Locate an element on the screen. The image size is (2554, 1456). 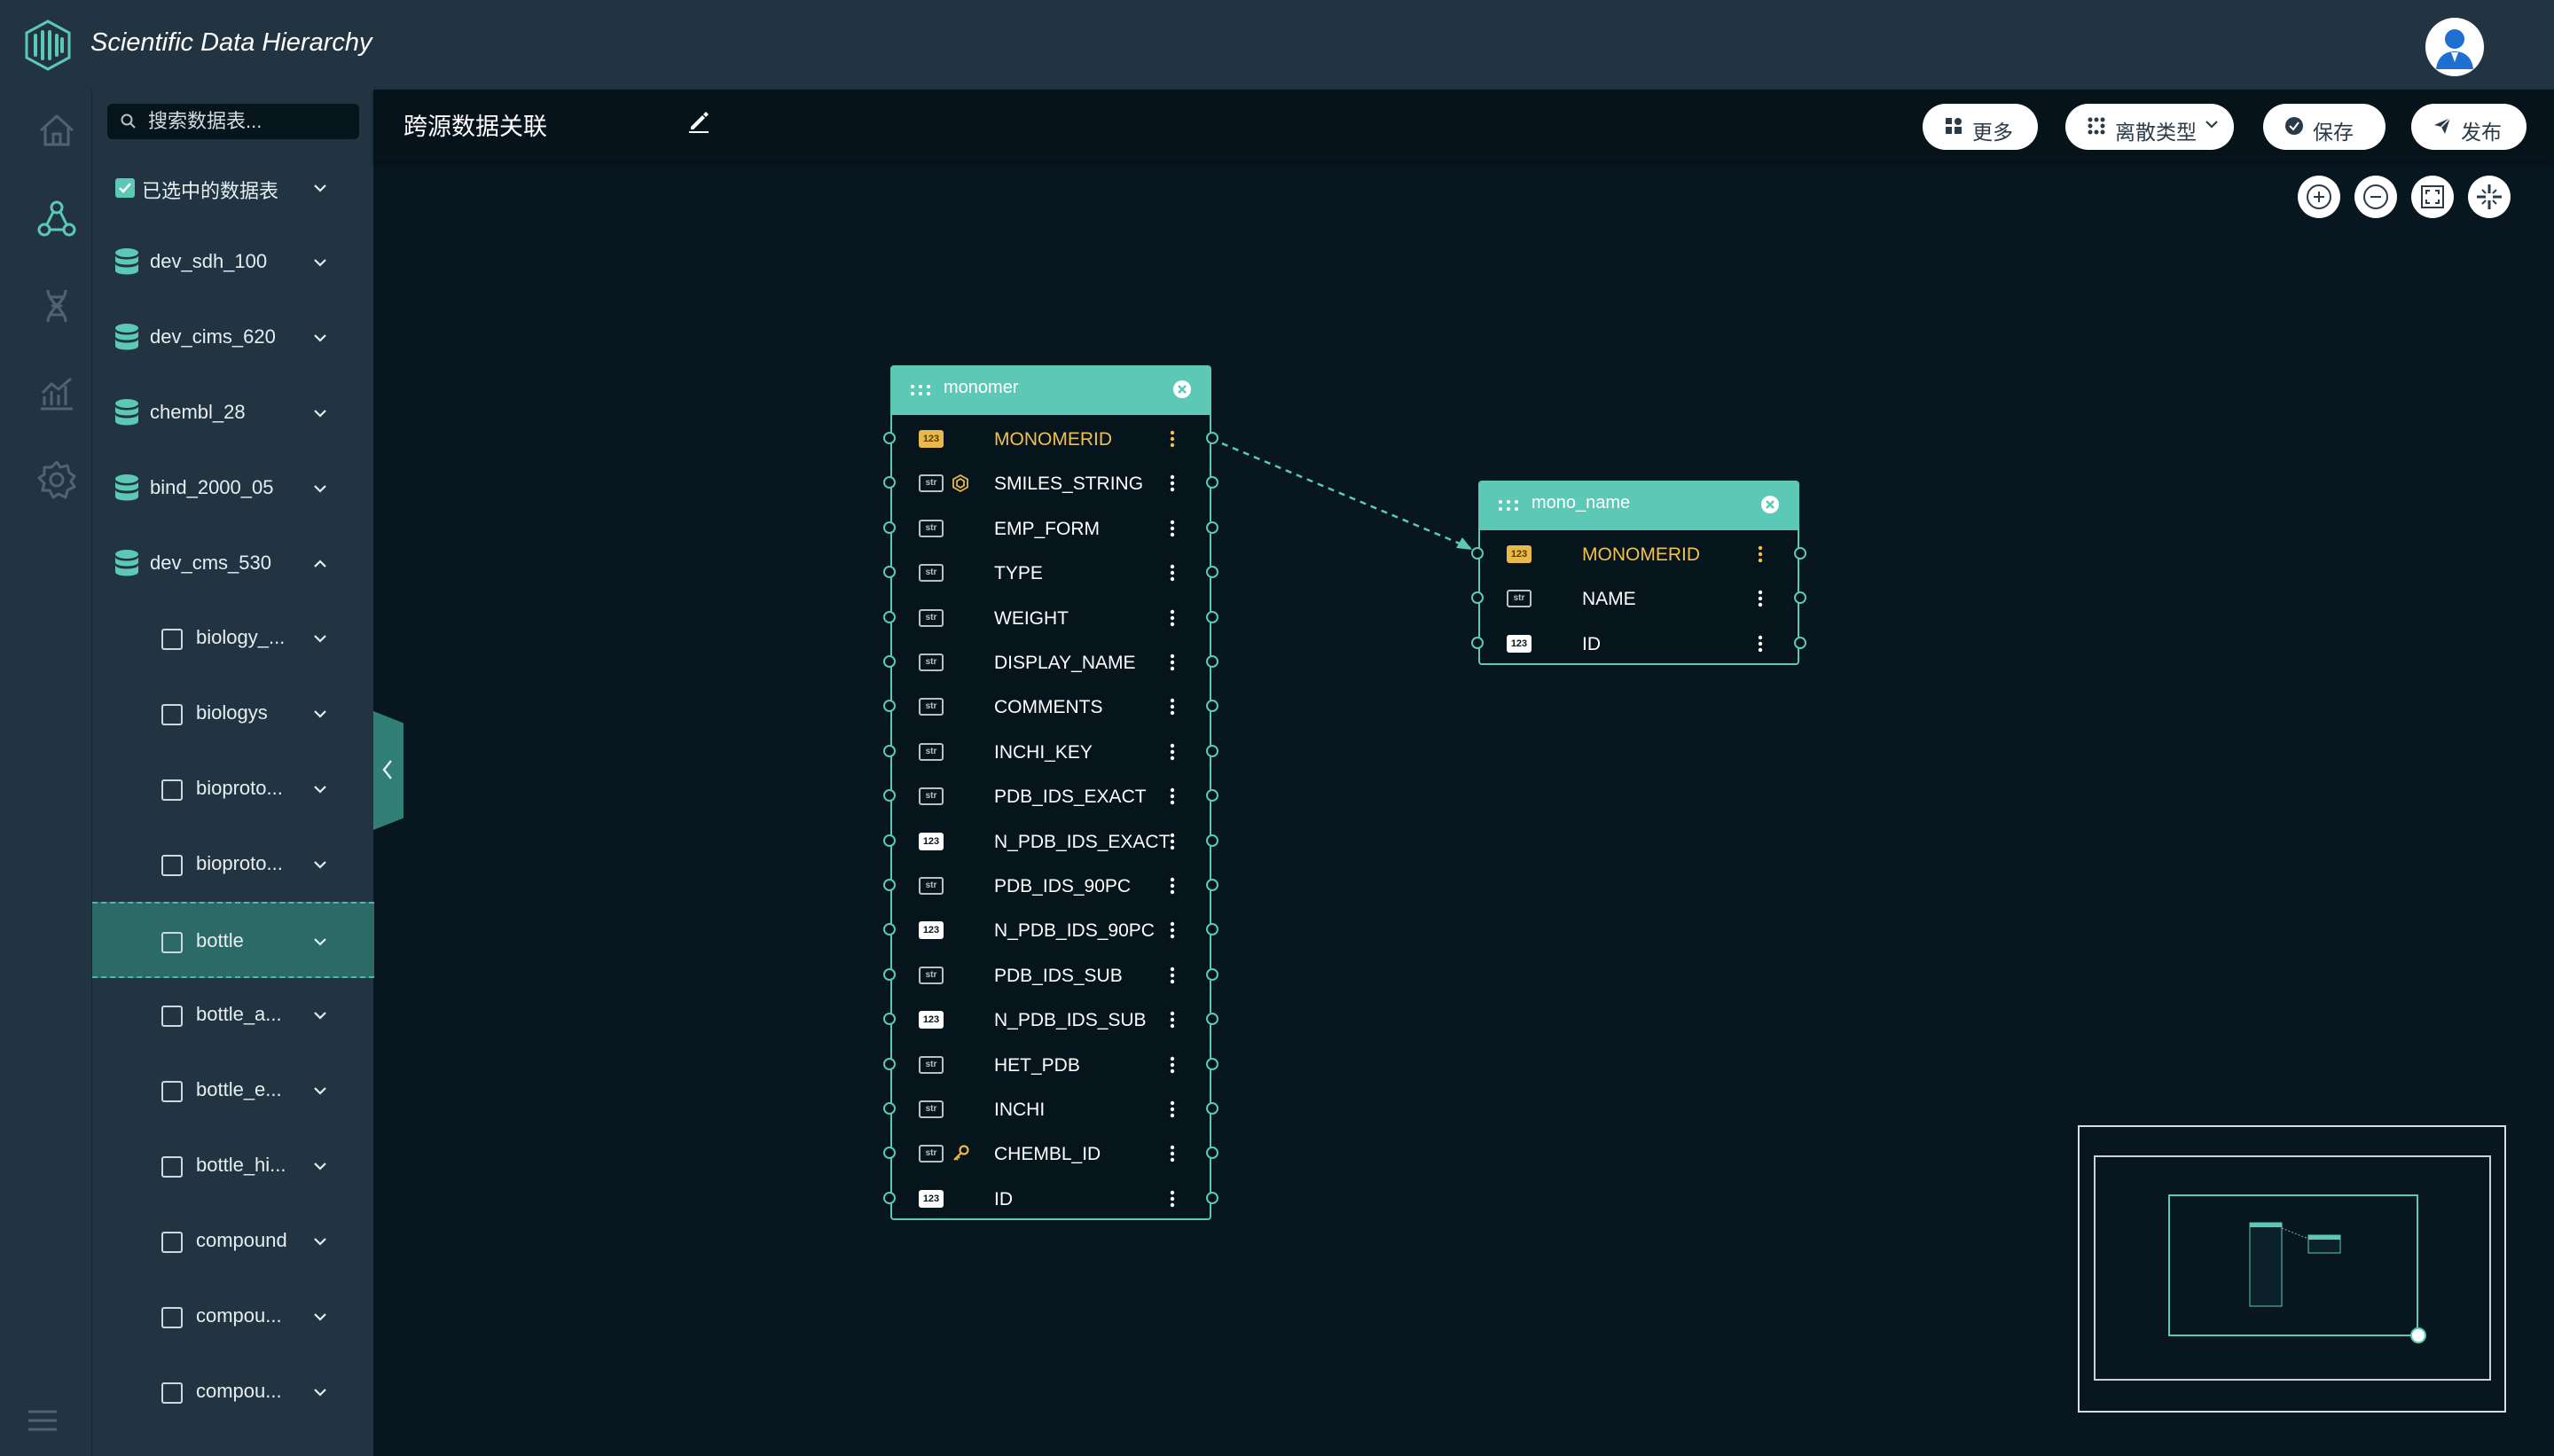
type-select: 离散类型 is located at coordinates (2149, 127).